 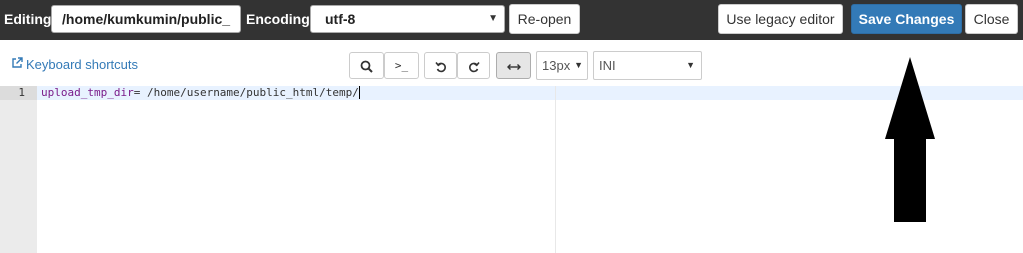 I want to click on undo-button, so click(x=440, y=65).